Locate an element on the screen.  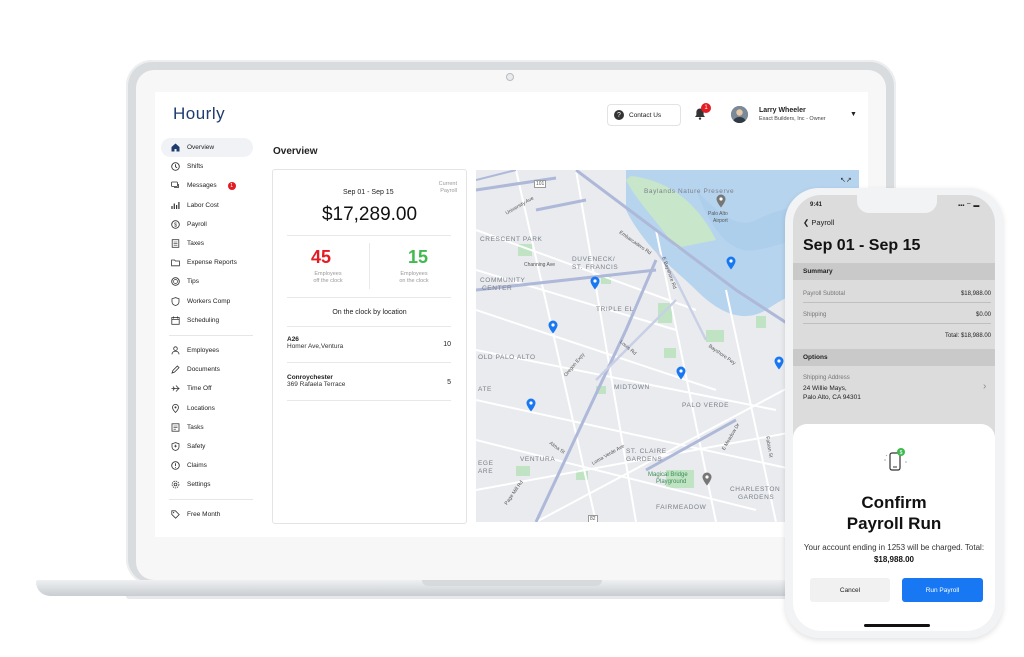
sidebar-item-messages: Messages 1 is located at coordinates (207, 185).